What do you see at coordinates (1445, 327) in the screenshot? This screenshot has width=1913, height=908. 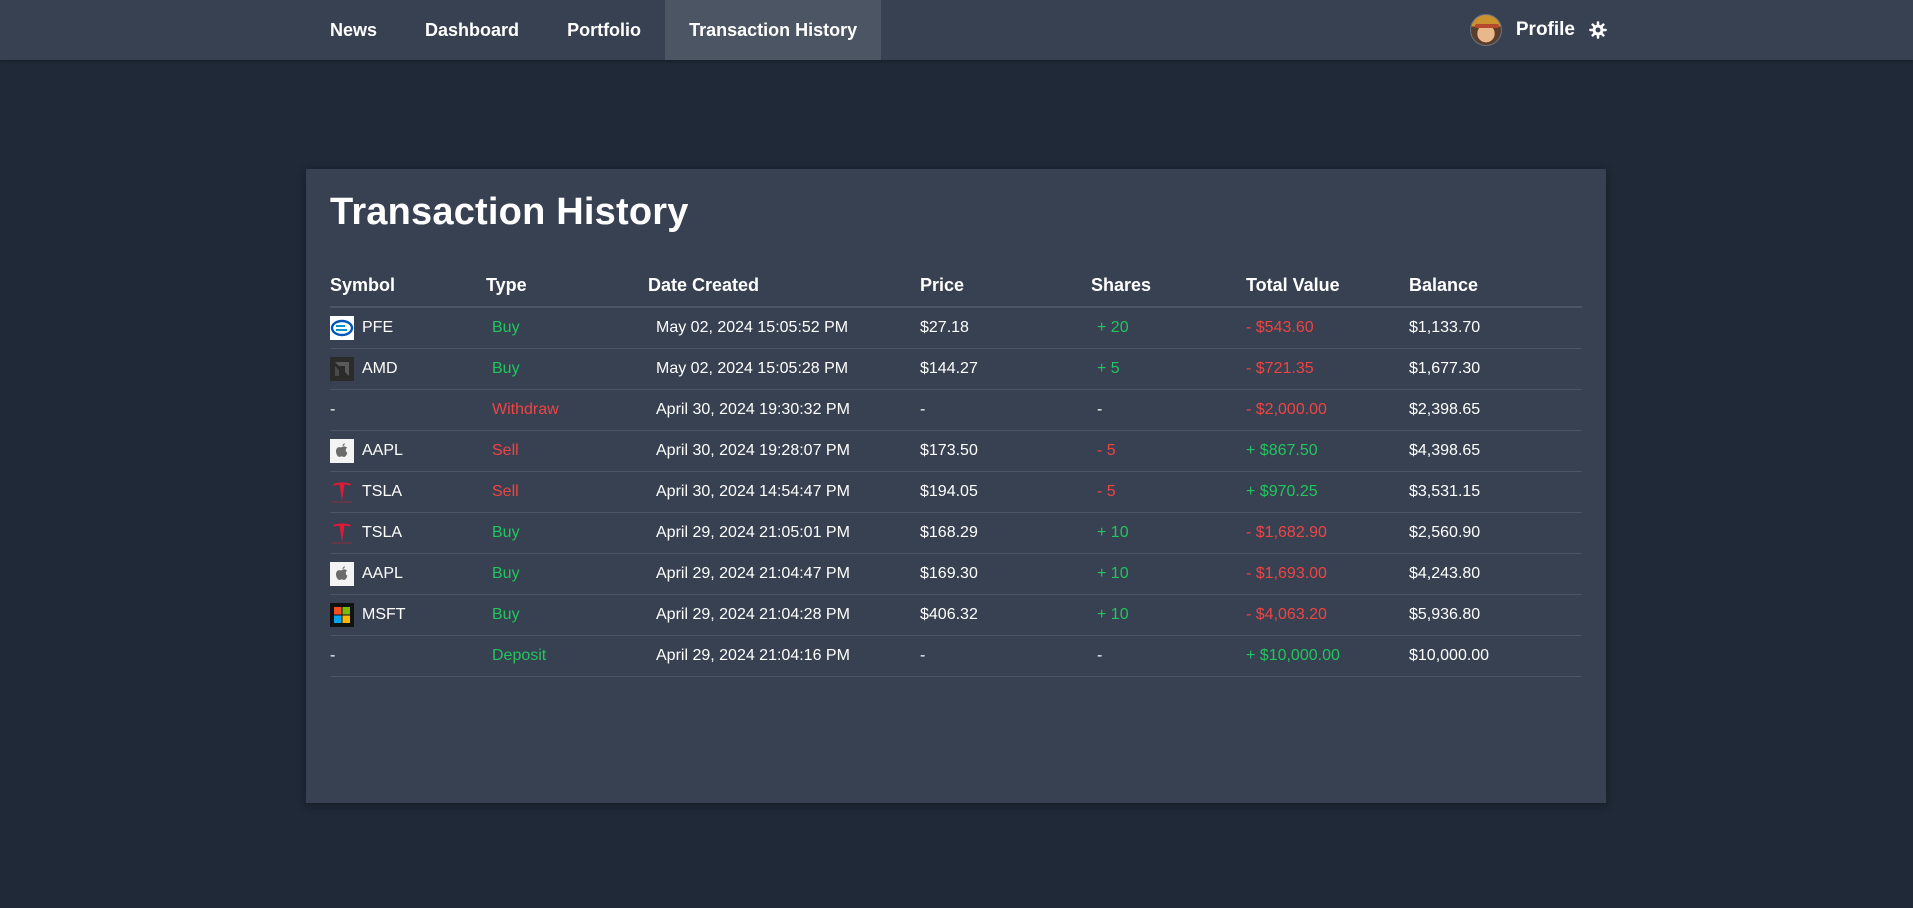 I see `cell-balance: $1,133.70` at bounding box center [1445, 327].